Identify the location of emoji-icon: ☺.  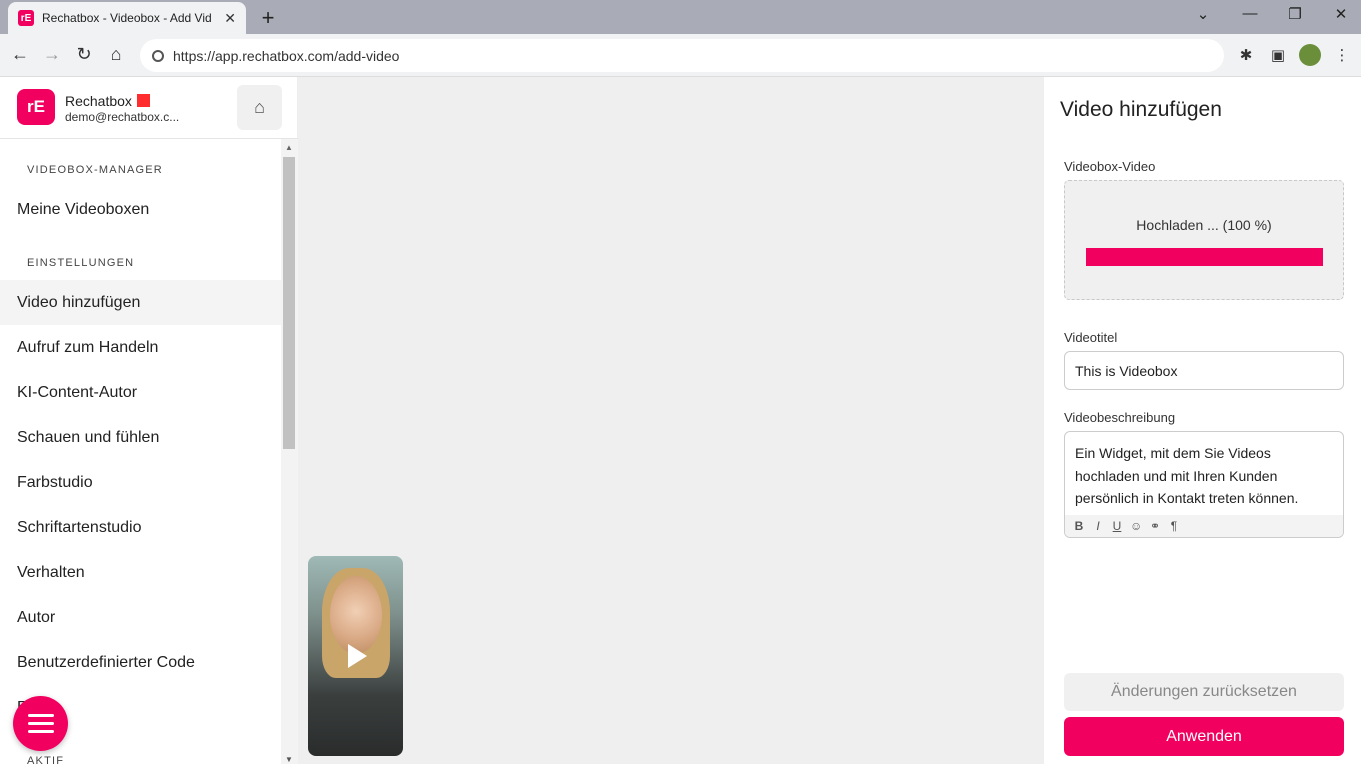
(1136, 526).